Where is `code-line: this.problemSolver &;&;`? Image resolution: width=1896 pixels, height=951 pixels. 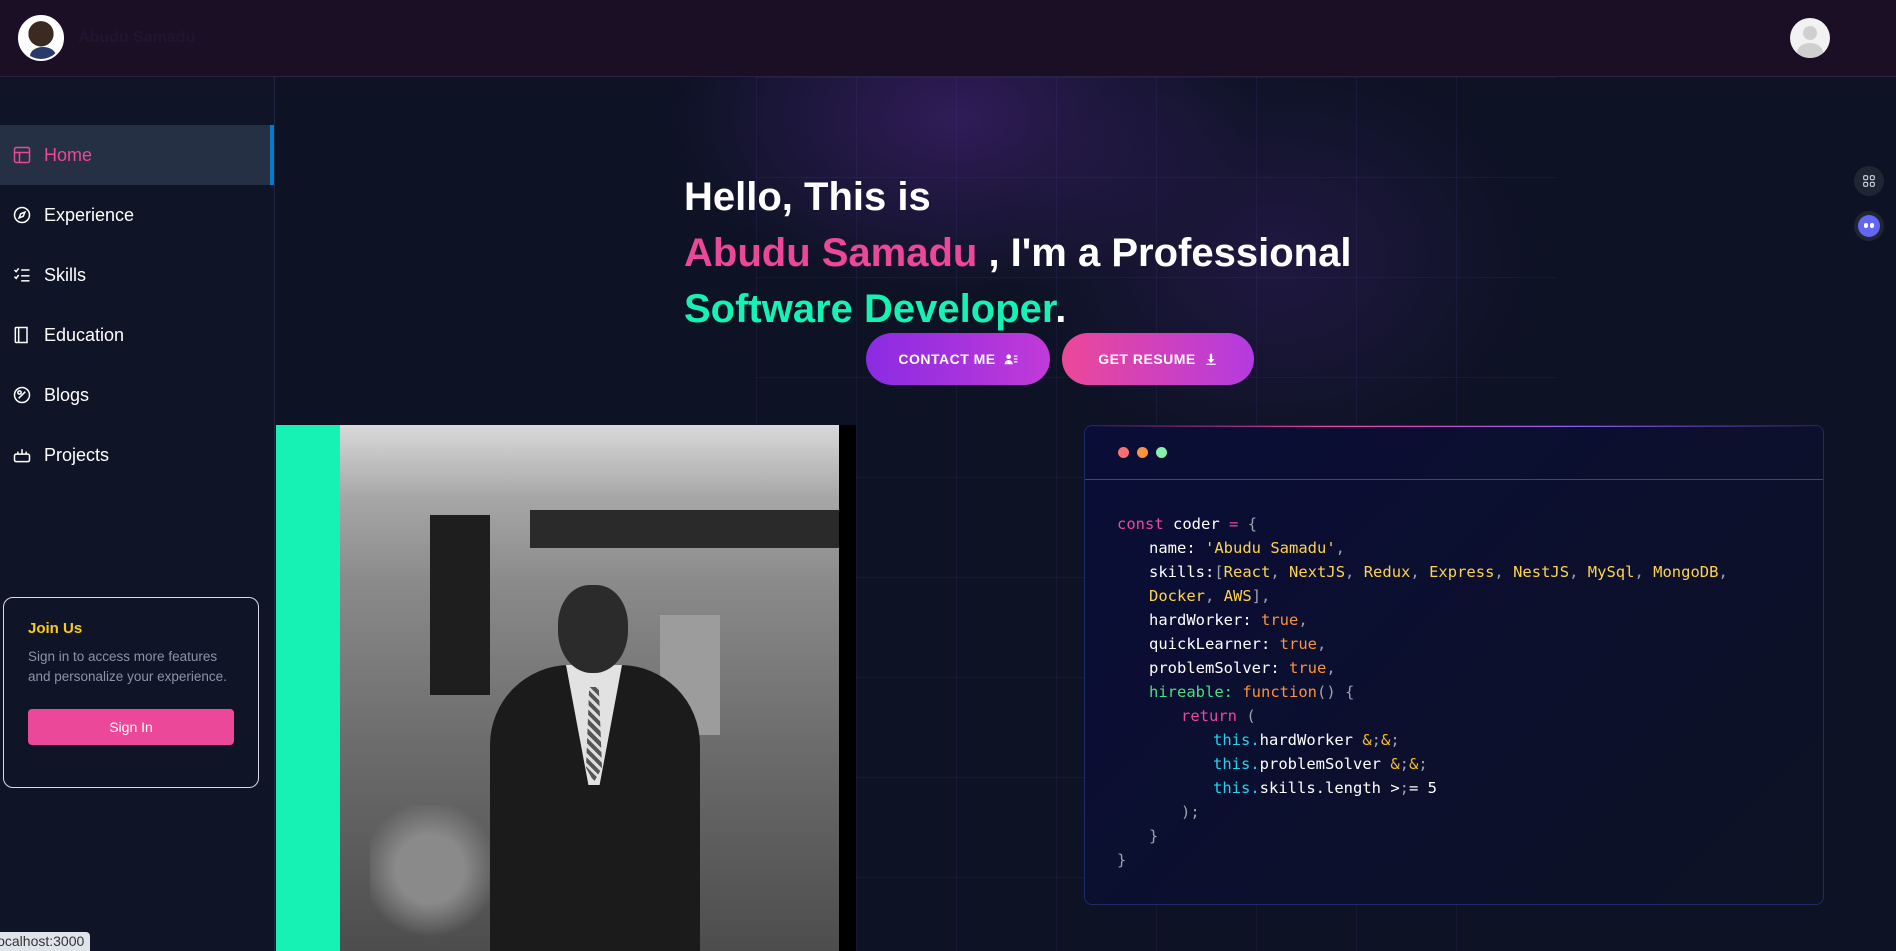
code-line: this.problemSolver &;&; is located at coordinates (1320, 764).